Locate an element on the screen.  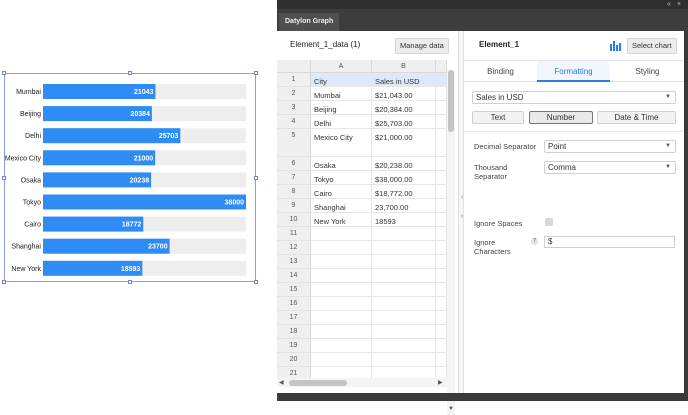
cell-b: $25,703.00 is located at coordinates (404, 122).